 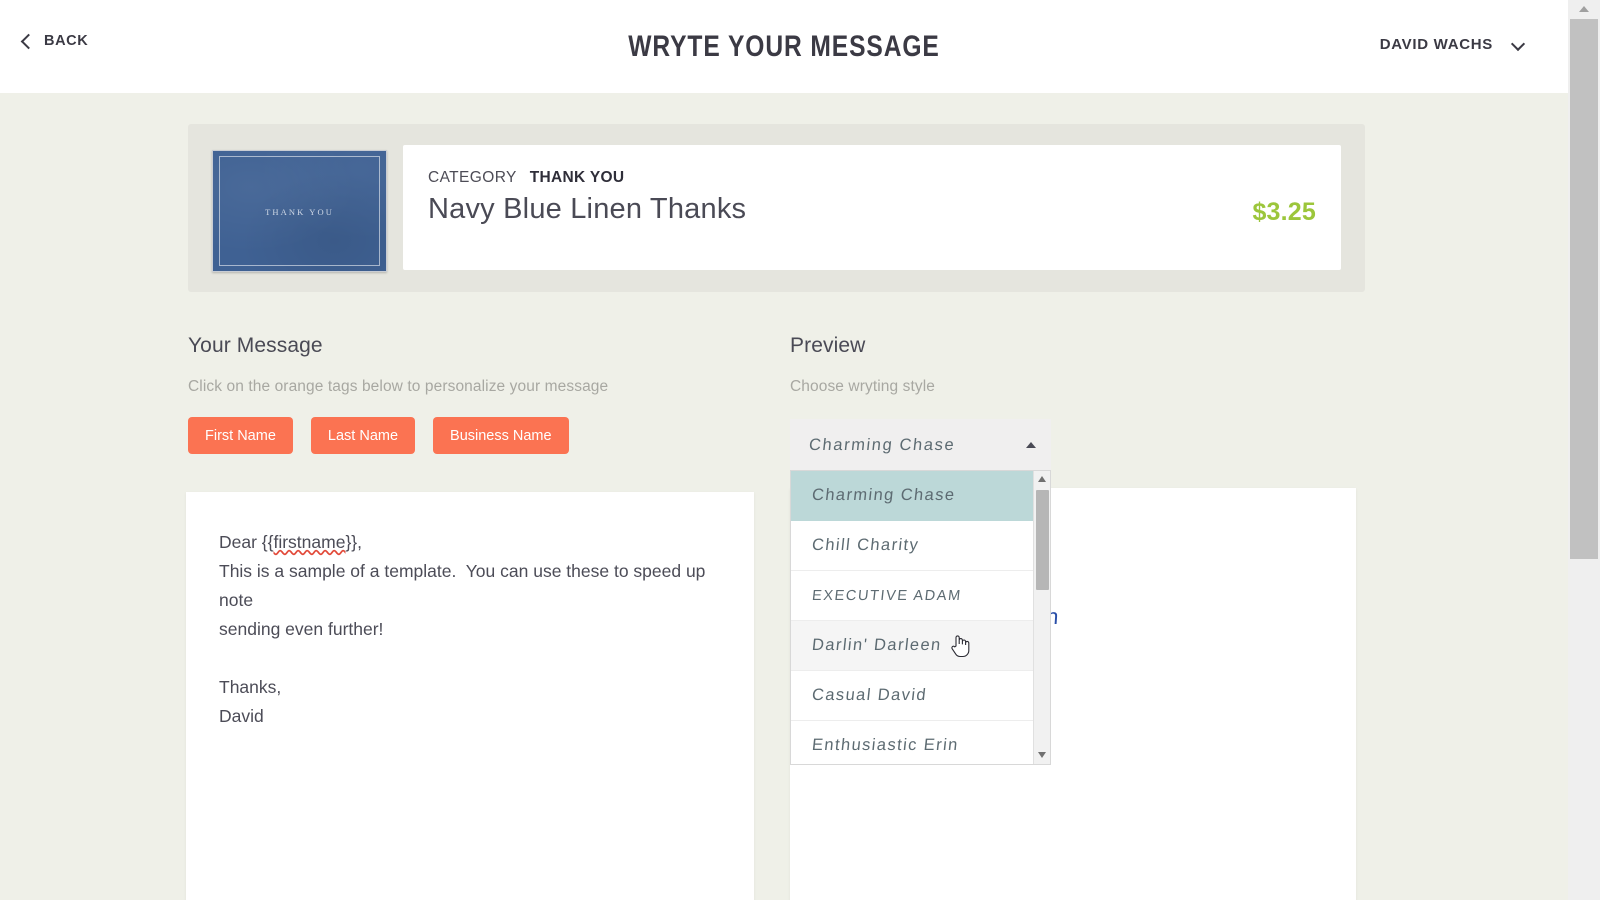 I want to click on user-menu: DAVID WACHS, so click(x=1452, y=44).